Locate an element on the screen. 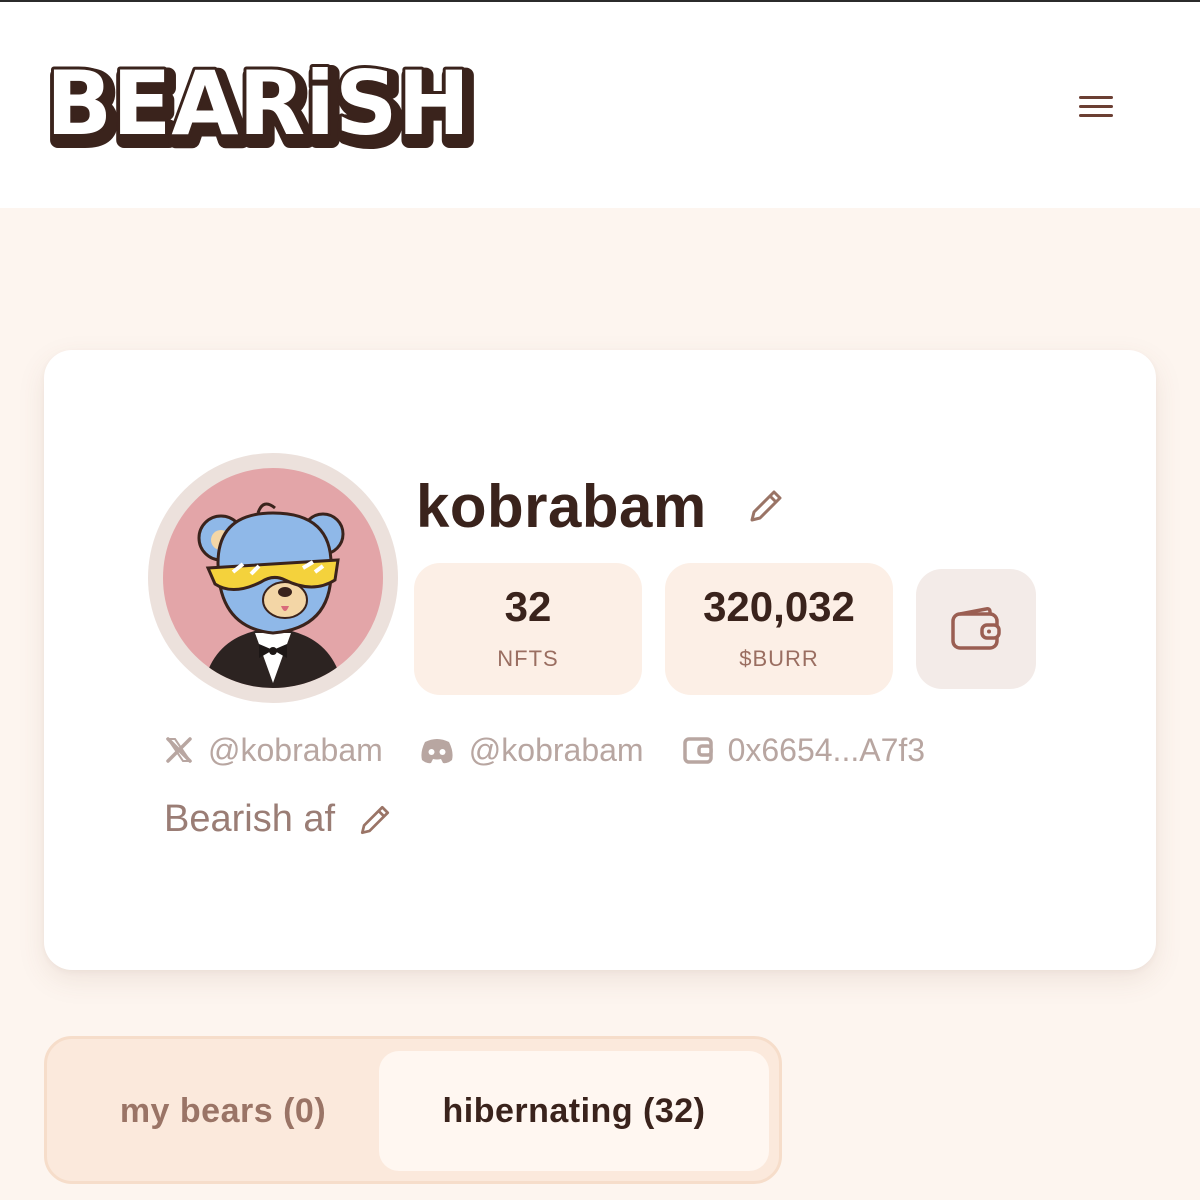 The width and height of the screenshot is (1200, 1200). bear-avatar-image is located at coordinates (273, 578).